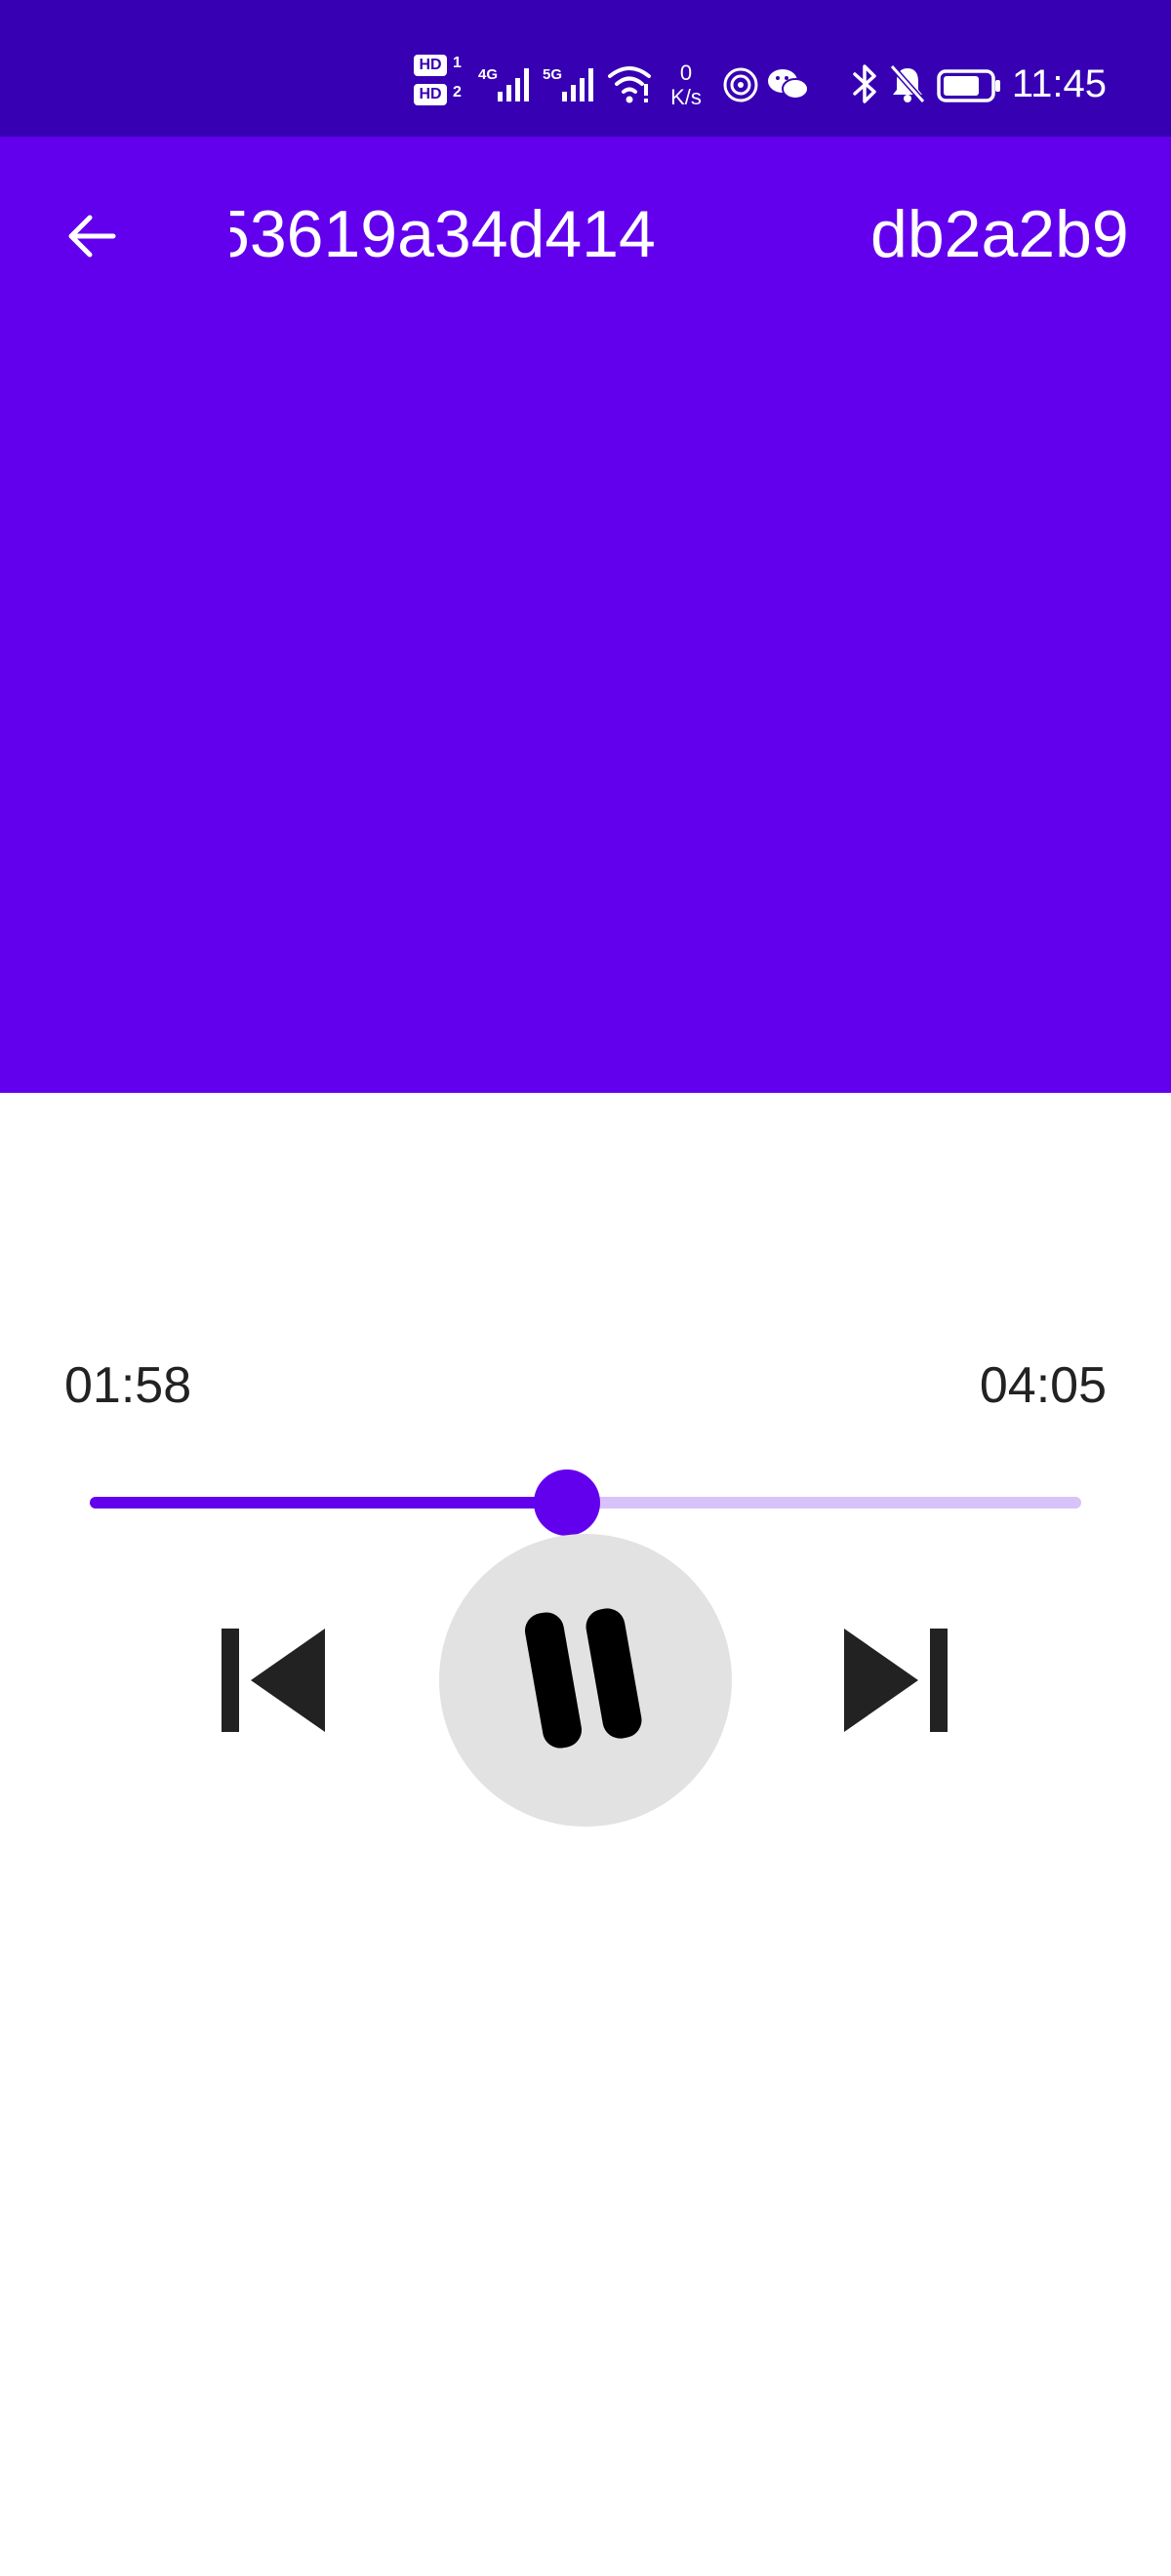 The image size is (1171, 2576). Describe the element at coordinates (740, 84) in the screenshot. I see `nfc-icon` at that location.